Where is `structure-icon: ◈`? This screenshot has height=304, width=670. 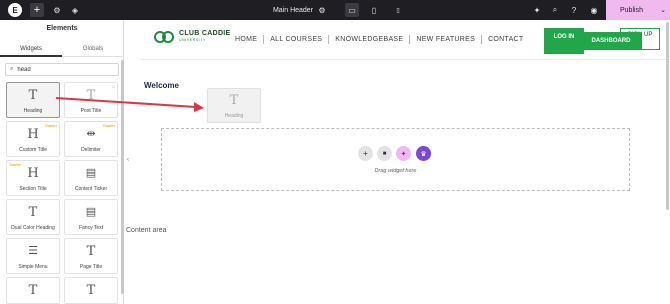 structure-icon: ◈ is located at coordinates (75, 10).